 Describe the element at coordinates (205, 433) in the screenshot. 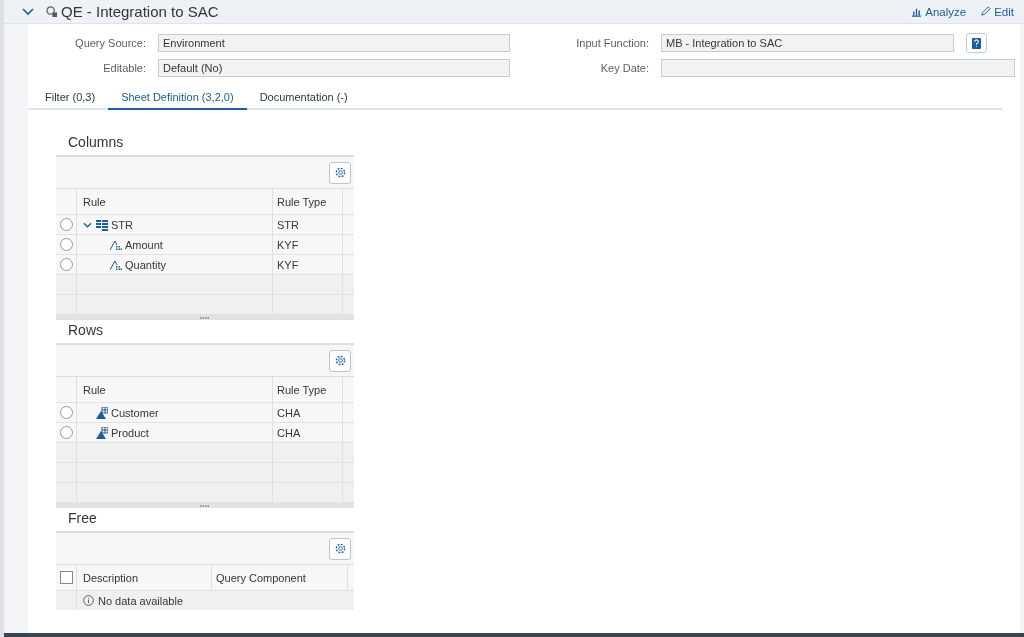

I see `table-row: Product CHA` at that location.